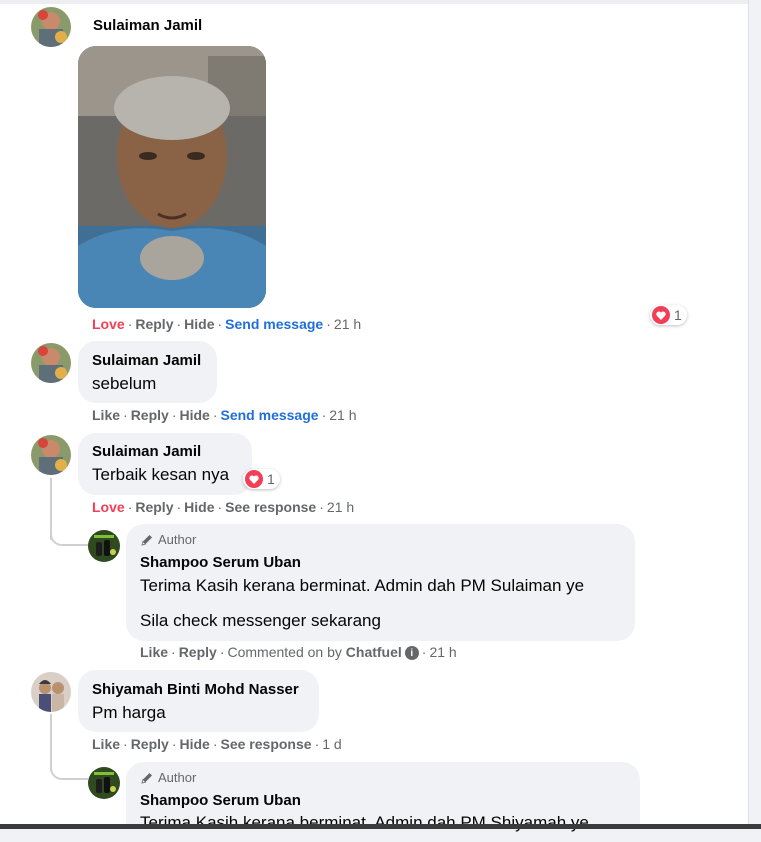  Describe the element at coordinates (754, 414) in the screenshot. I see `scroll-edge` at that location.